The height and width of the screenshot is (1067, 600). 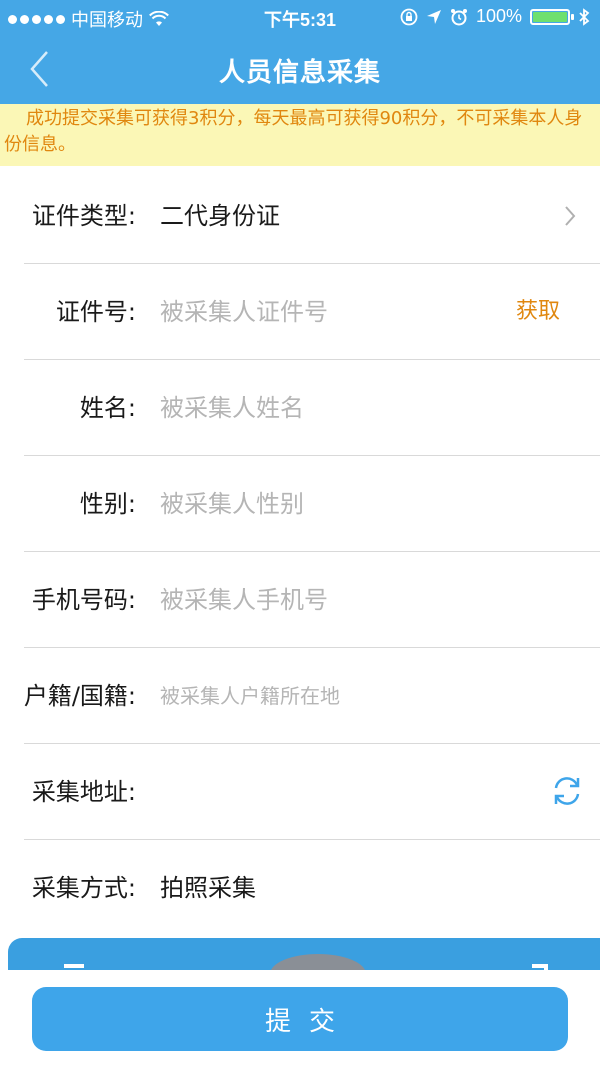 What do you see at coordinates (83, 600) in the screenshot?
I see `phone-label: 手机号码:` at bounding box center [83, 600].